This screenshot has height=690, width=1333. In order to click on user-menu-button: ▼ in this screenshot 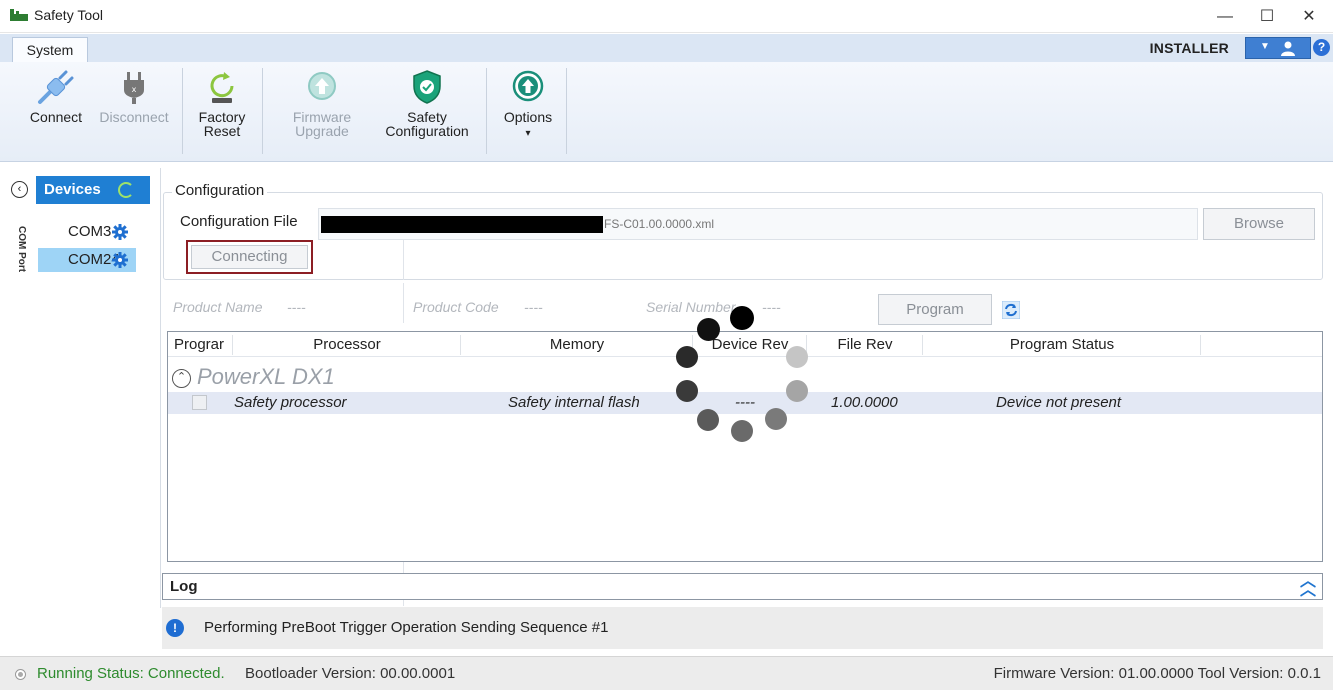, I will do `click(1278, 48)`.